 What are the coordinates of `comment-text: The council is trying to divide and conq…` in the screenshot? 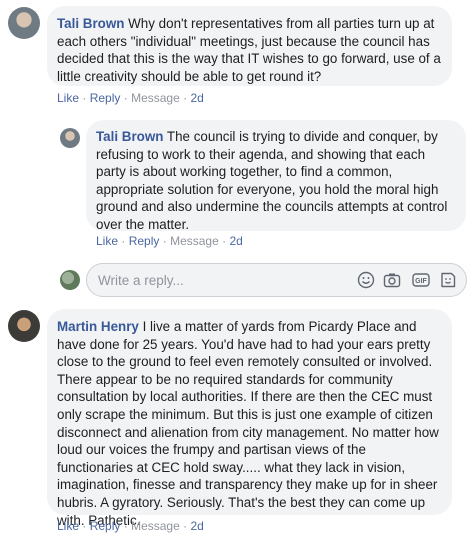 It's located at (272, 180).